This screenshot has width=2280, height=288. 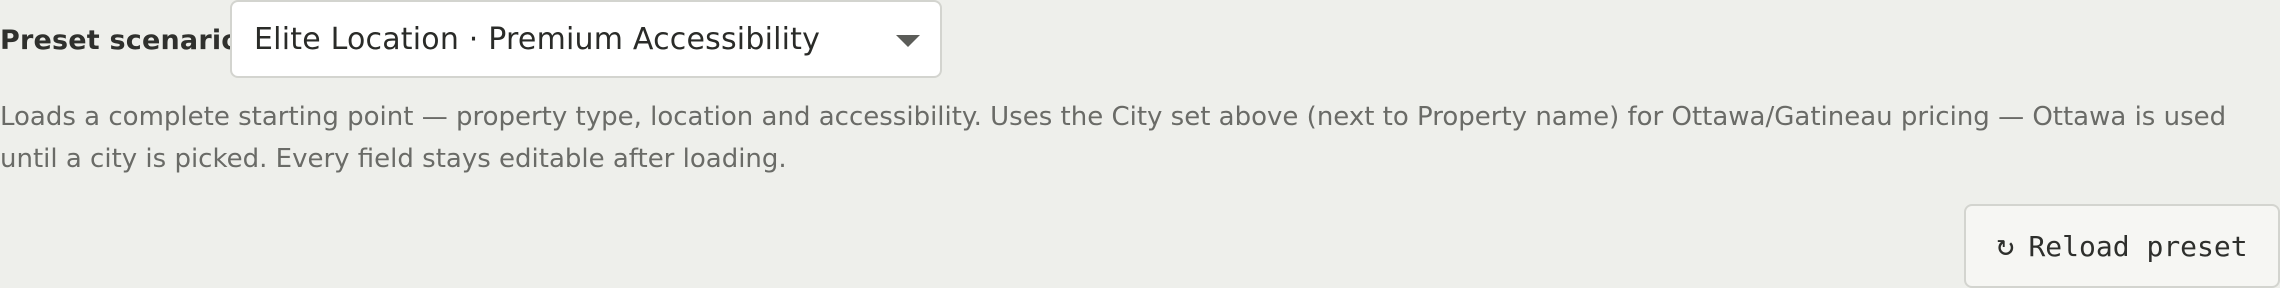 I want to click on chevron-down-icon, so click(x=908, y=41).